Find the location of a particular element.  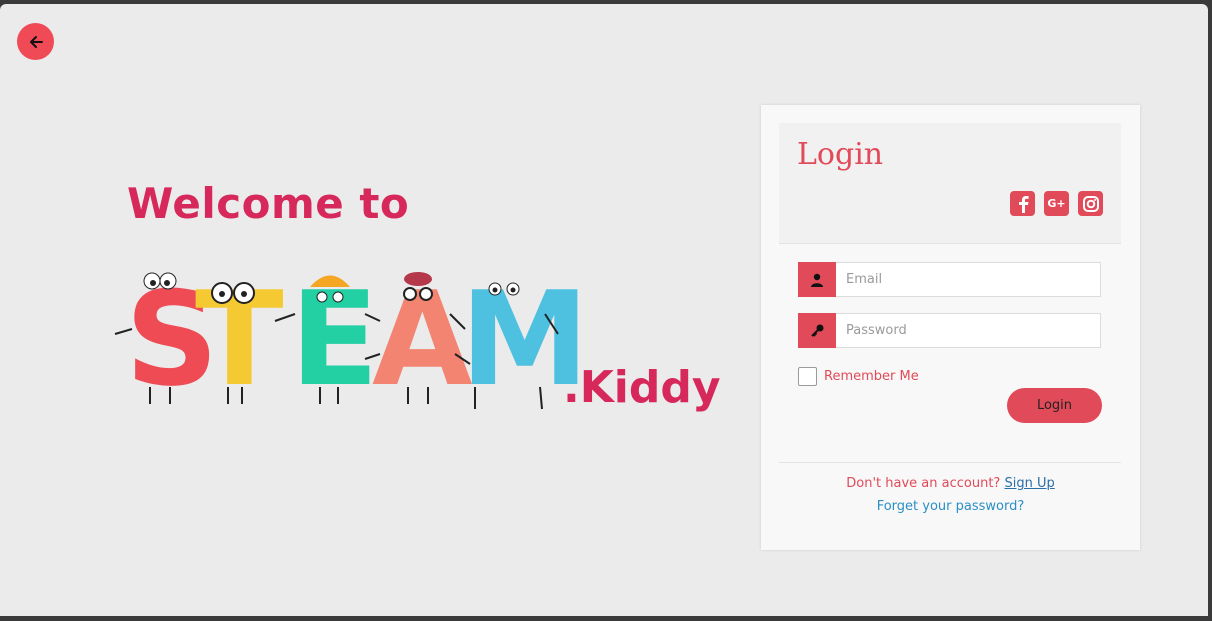

google-plus-login-button: G+ is located at coordinates (1056, 203).